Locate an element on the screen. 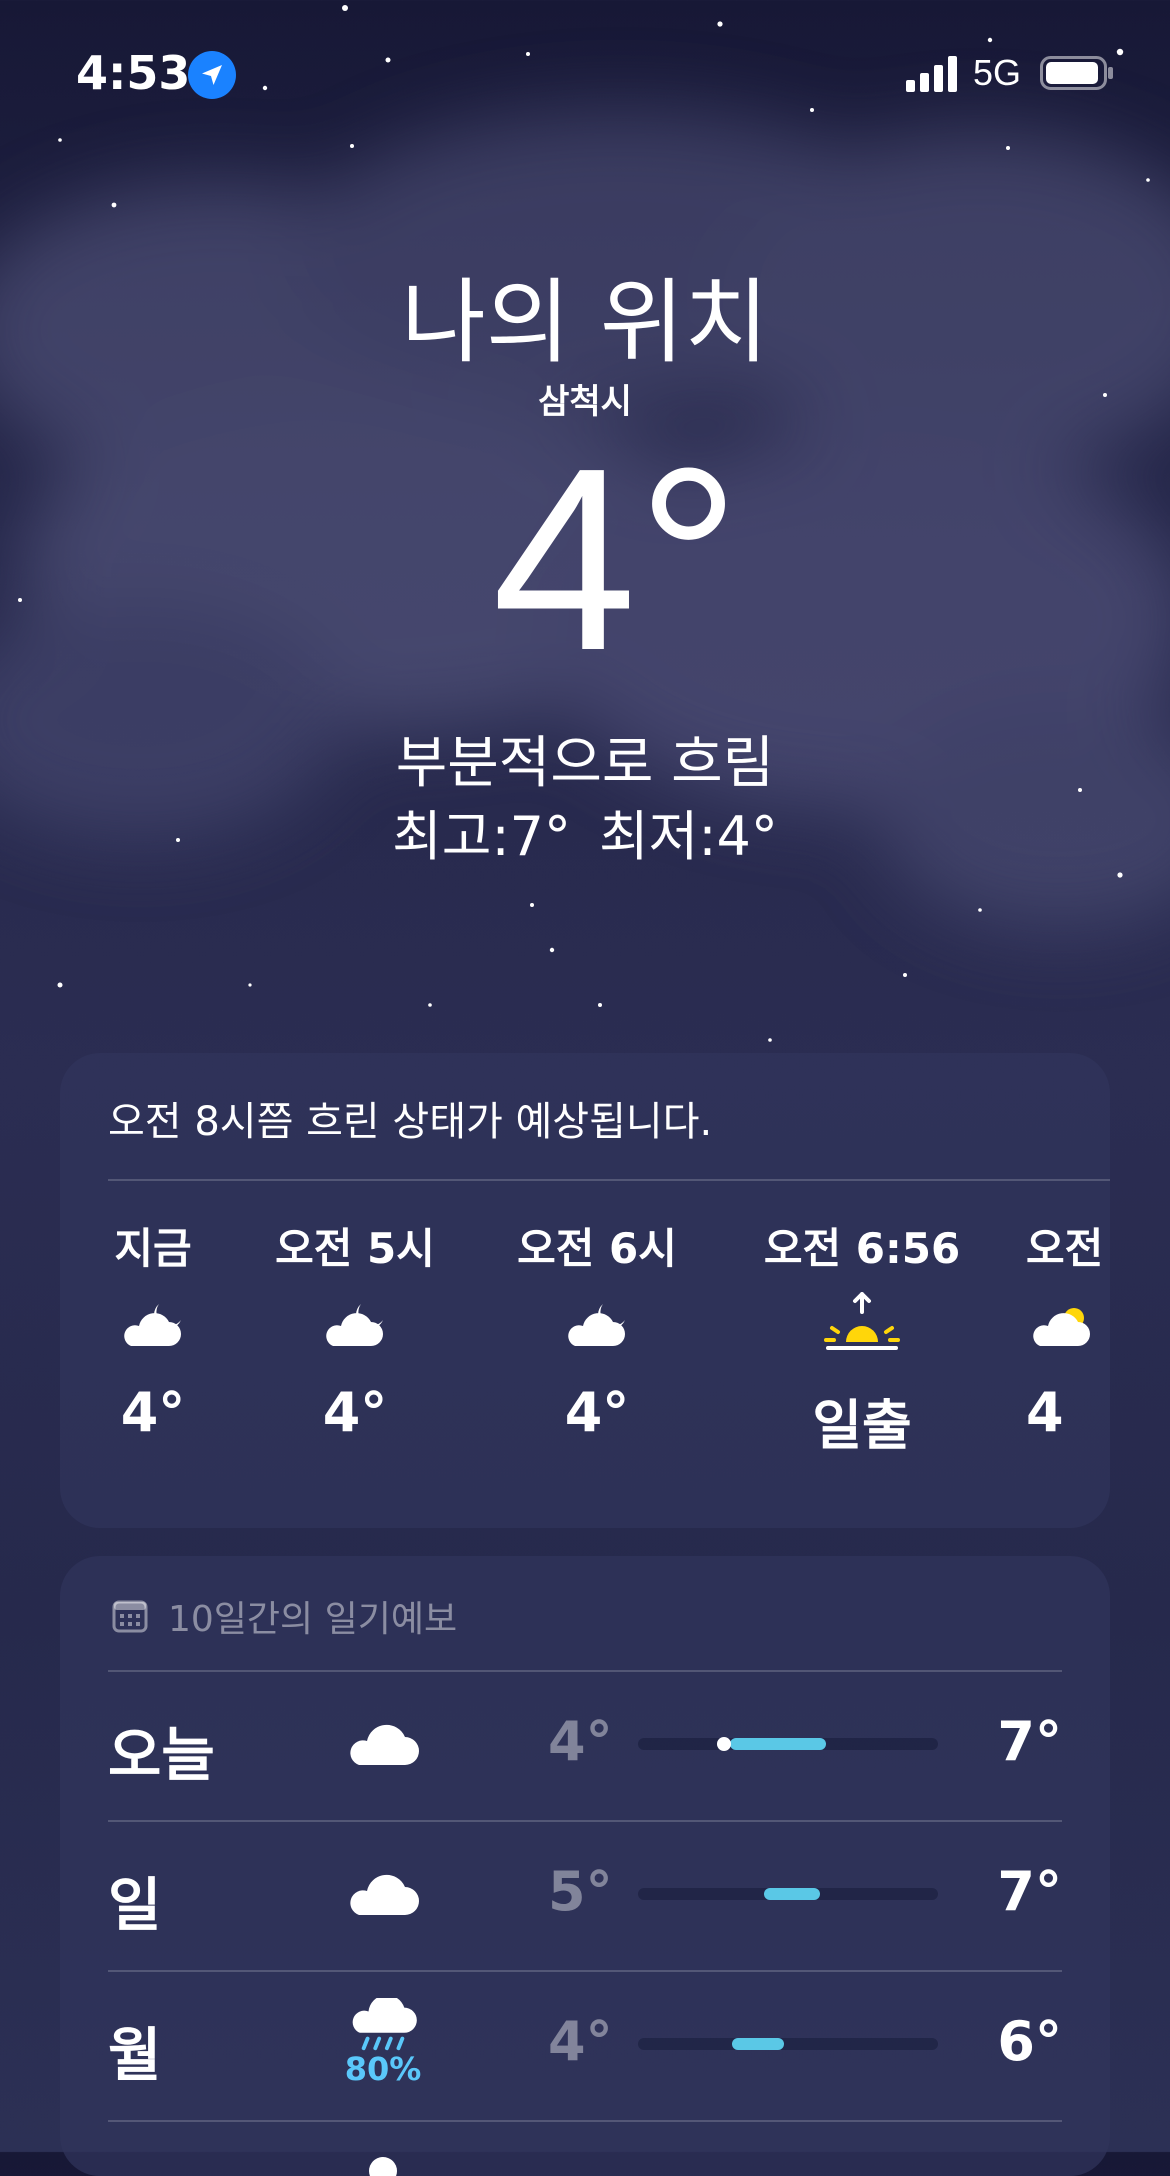  cellular-signal-icon is located at coordinates (931, 74).